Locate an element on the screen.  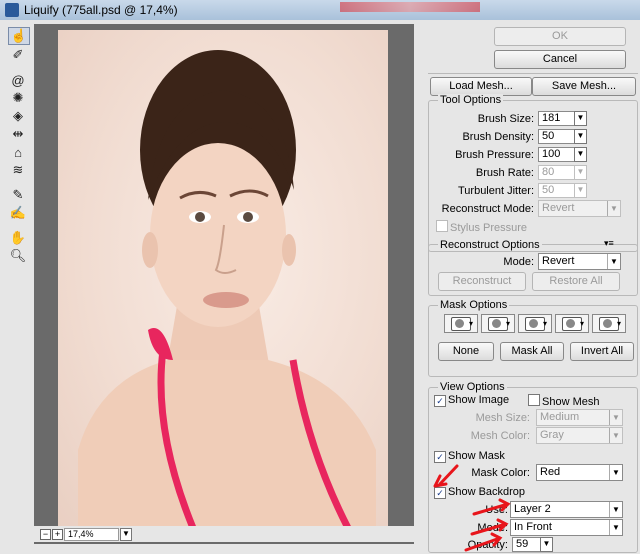
zoom-icon: 🔍︎ is located at coordinates (18, 256).